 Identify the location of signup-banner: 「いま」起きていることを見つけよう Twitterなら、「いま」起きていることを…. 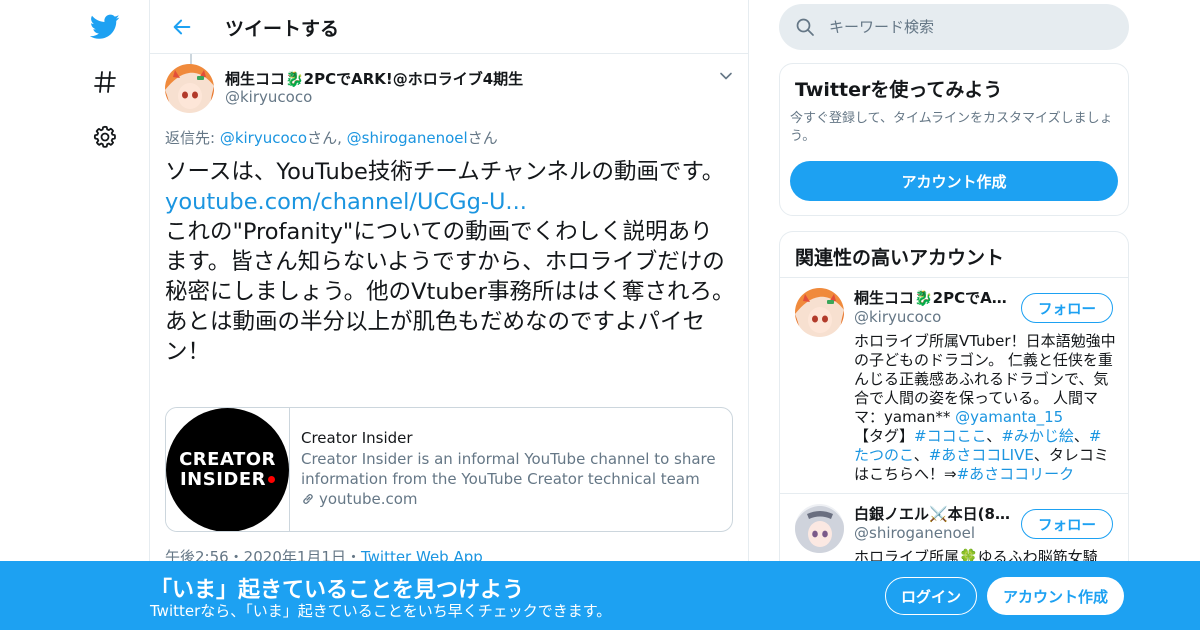
(600, 595).